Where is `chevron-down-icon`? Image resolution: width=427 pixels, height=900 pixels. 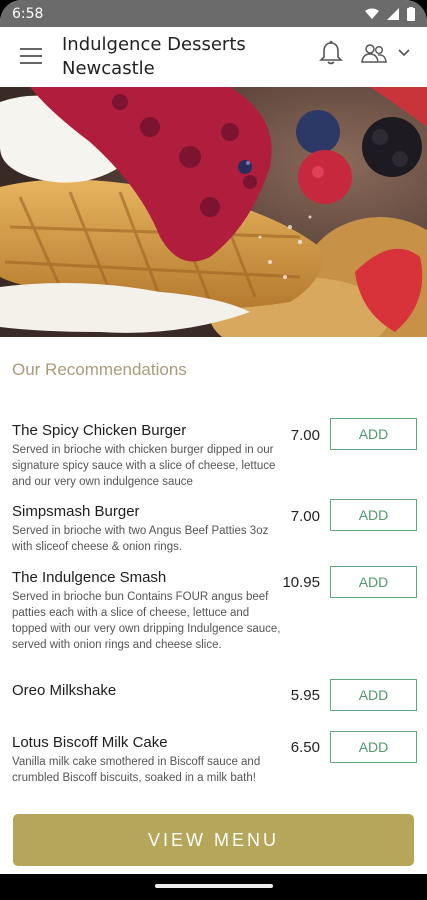
chevron-down-icon is located at coordinates (404, 53).